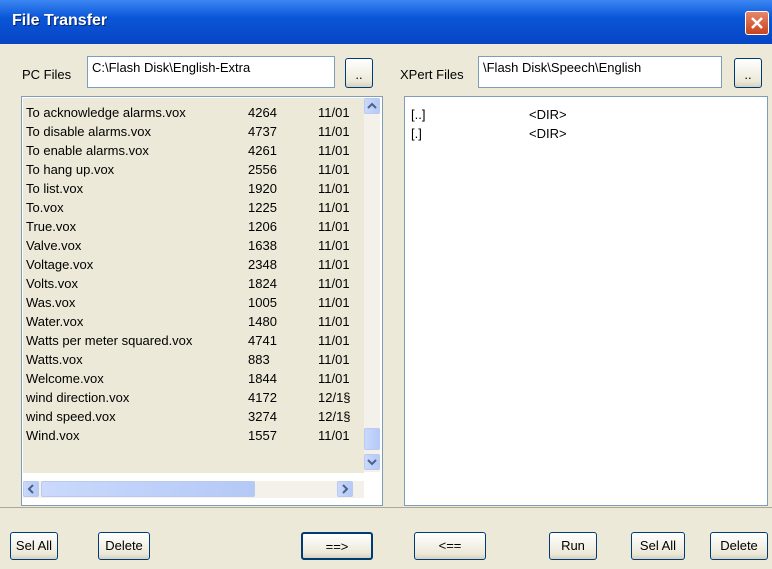 The height and width of the screenshot is (569, 772). I want to click on vertical-scrollbar, so click(372, 285).